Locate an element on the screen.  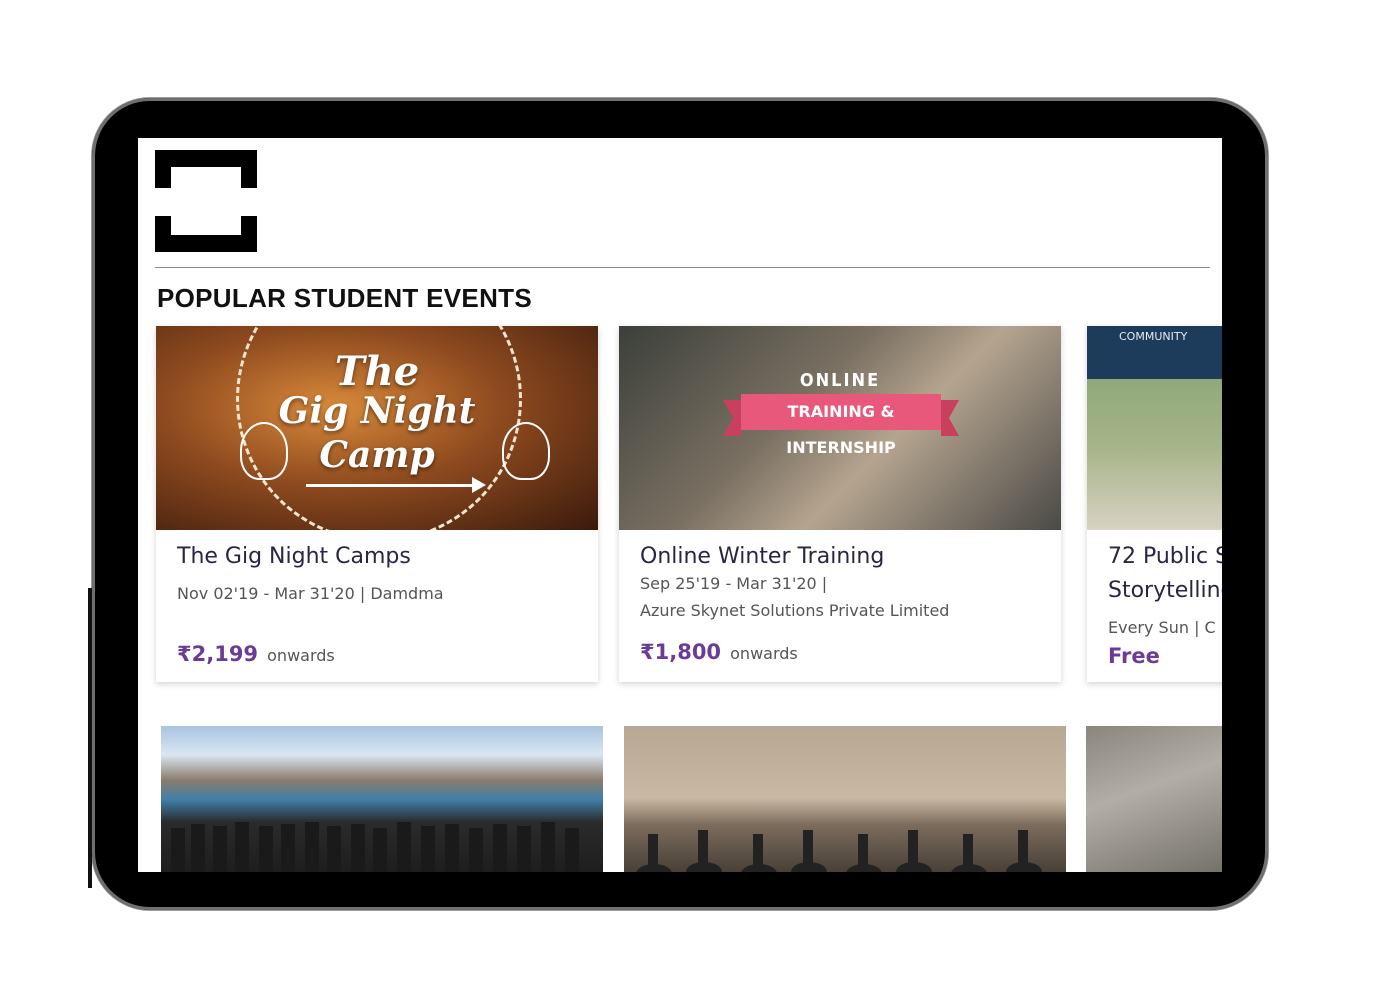
event-image: COMMUNITY is located at coordinates (1154, 428).